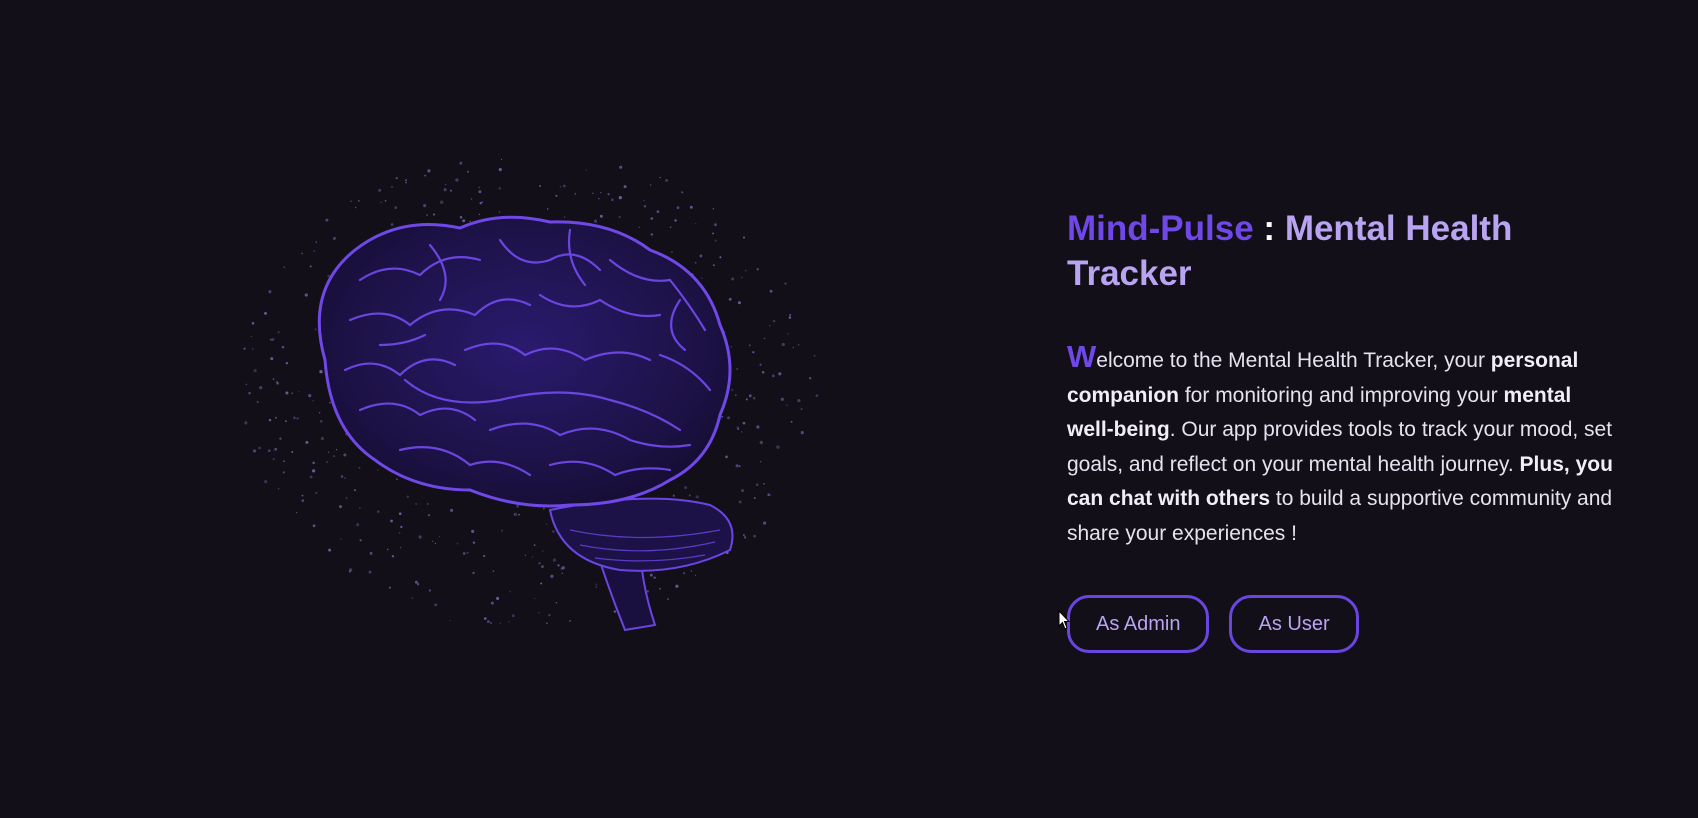  Describe the element at coordinates (1082, 356) in the screenshot. I see `dropcap-letter: W` at that location.